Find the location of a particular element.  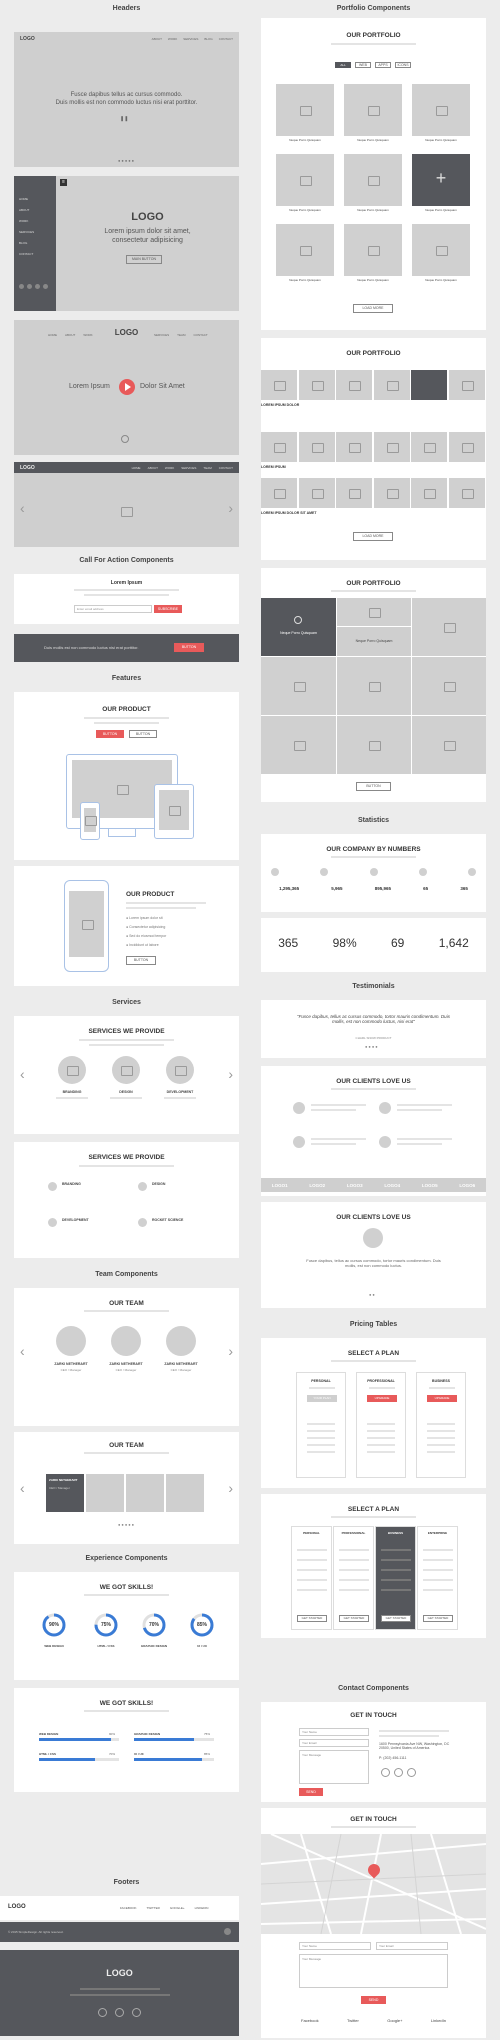

side-nav-contact: CONTACT is located at coordinates (26, 254).